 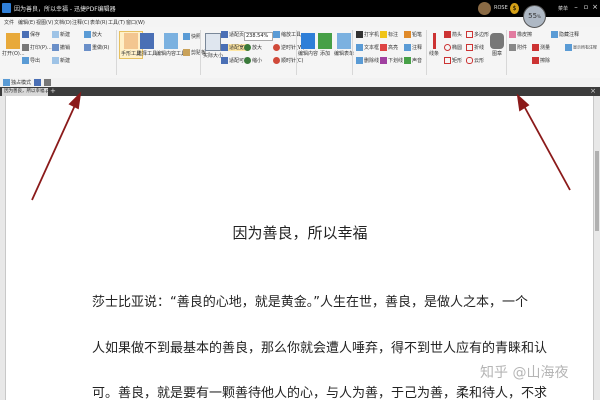 What do you see at coordinates (547, 148) in the screenshot?
I see `right-arrow-line` at bounding box center [547, 148].